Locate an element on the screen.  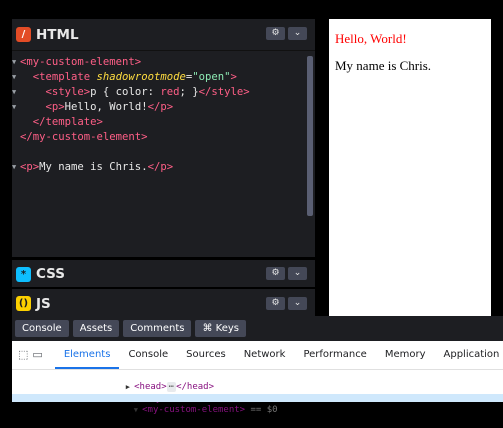
css-panel-title: CSS is located at coordinates (50, 274).